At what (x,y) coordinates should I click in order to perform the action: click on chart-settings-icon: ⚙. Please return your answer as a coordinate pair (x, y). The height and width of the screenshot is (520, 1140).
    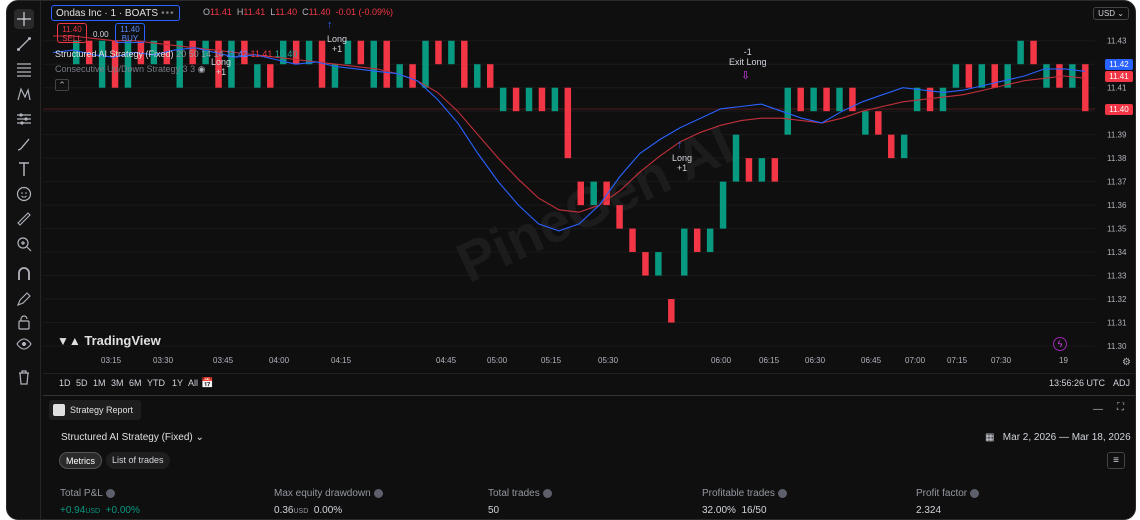
    Looking at the image, I should click on (1126, 362).